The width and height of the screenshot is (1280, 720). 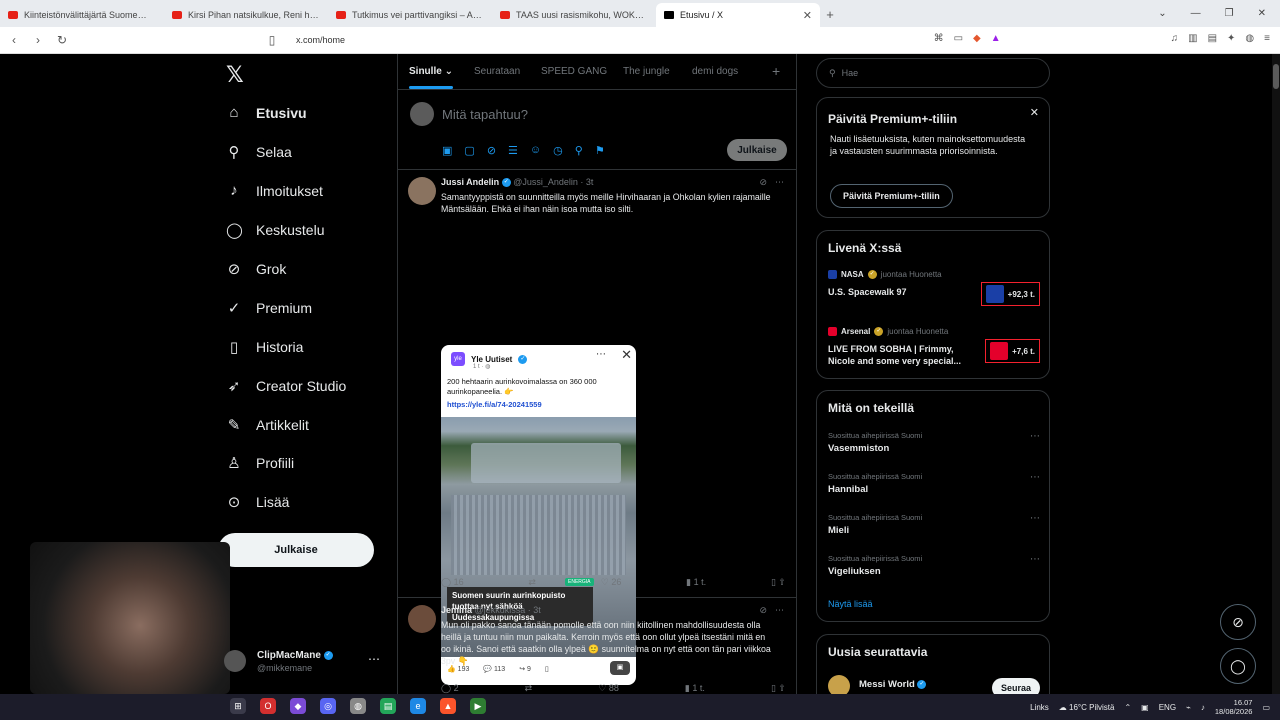 I want to click on sidebar-item-more: ⊙ Lisää, so click(x=258, y=502).